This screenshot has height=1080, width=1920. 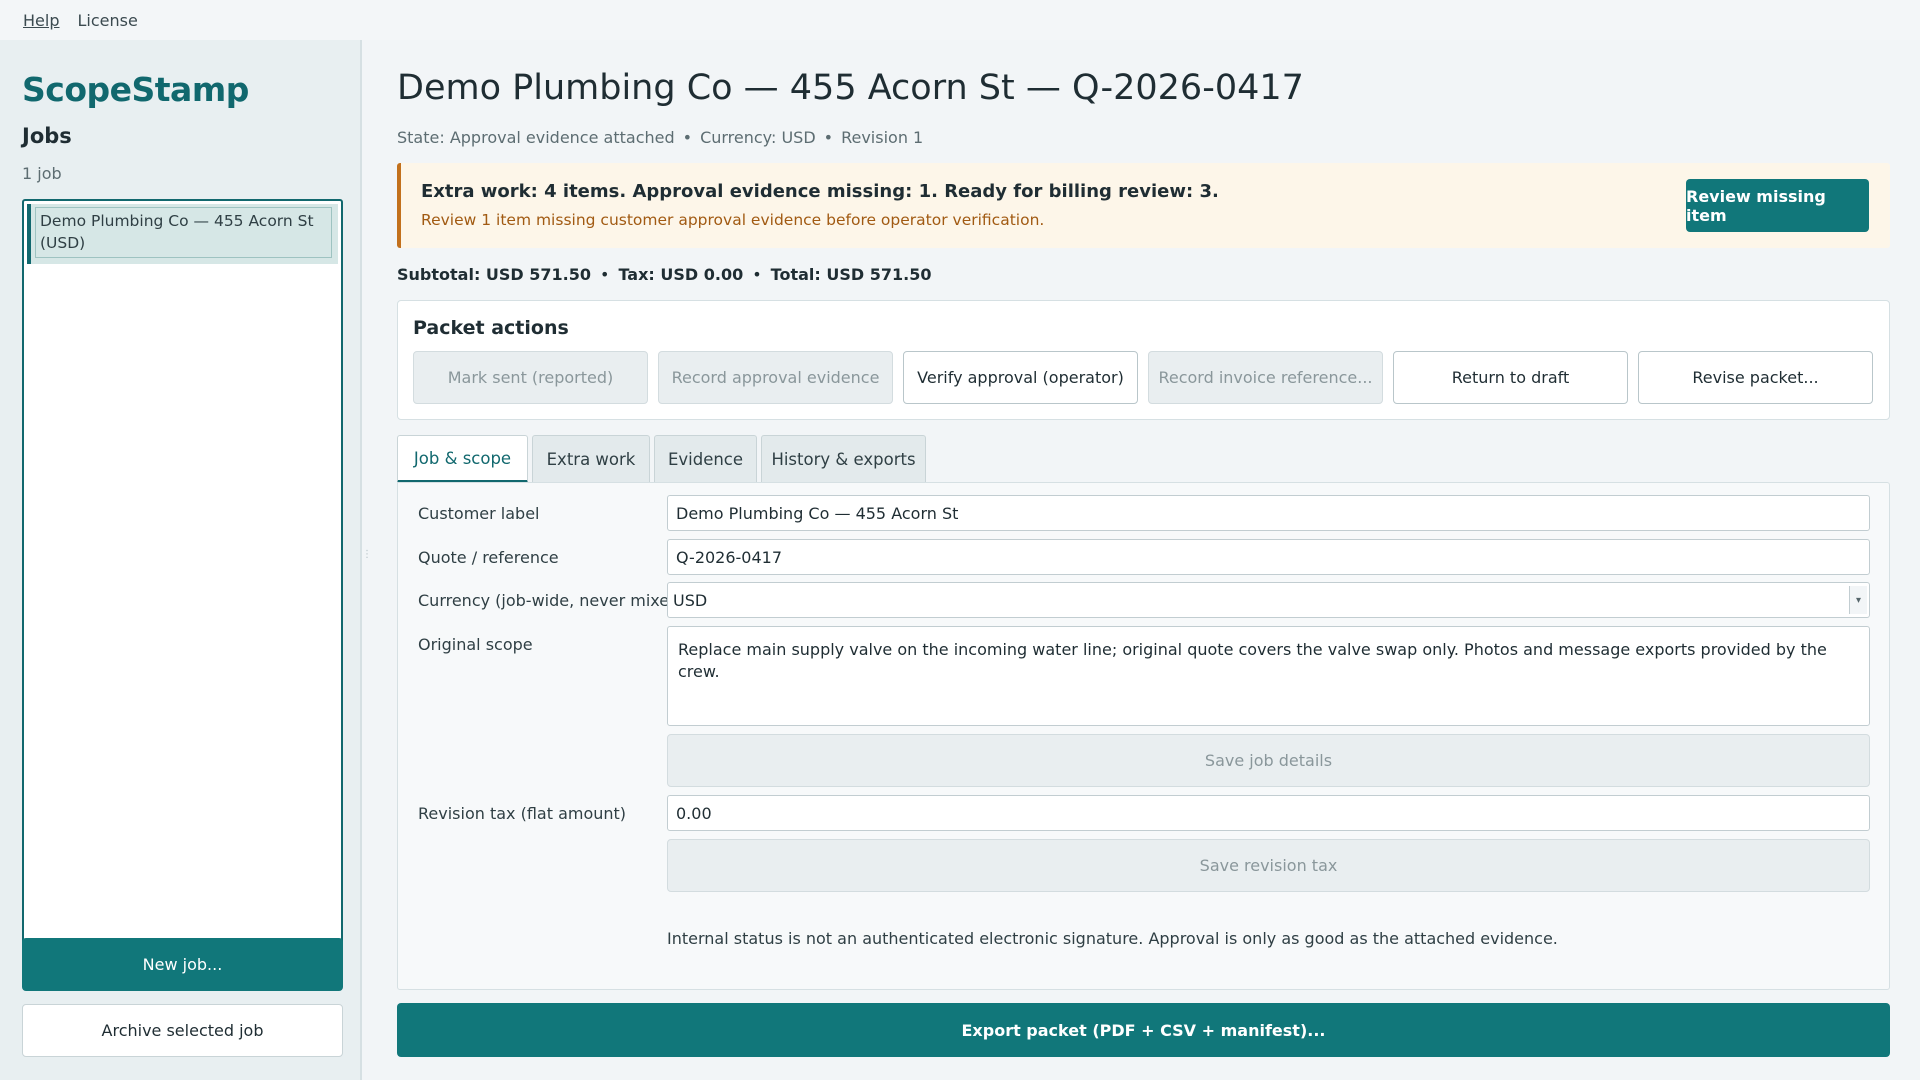 I want to click on return-to-draft-button: Return to draft, so click(x=1510, y=377).